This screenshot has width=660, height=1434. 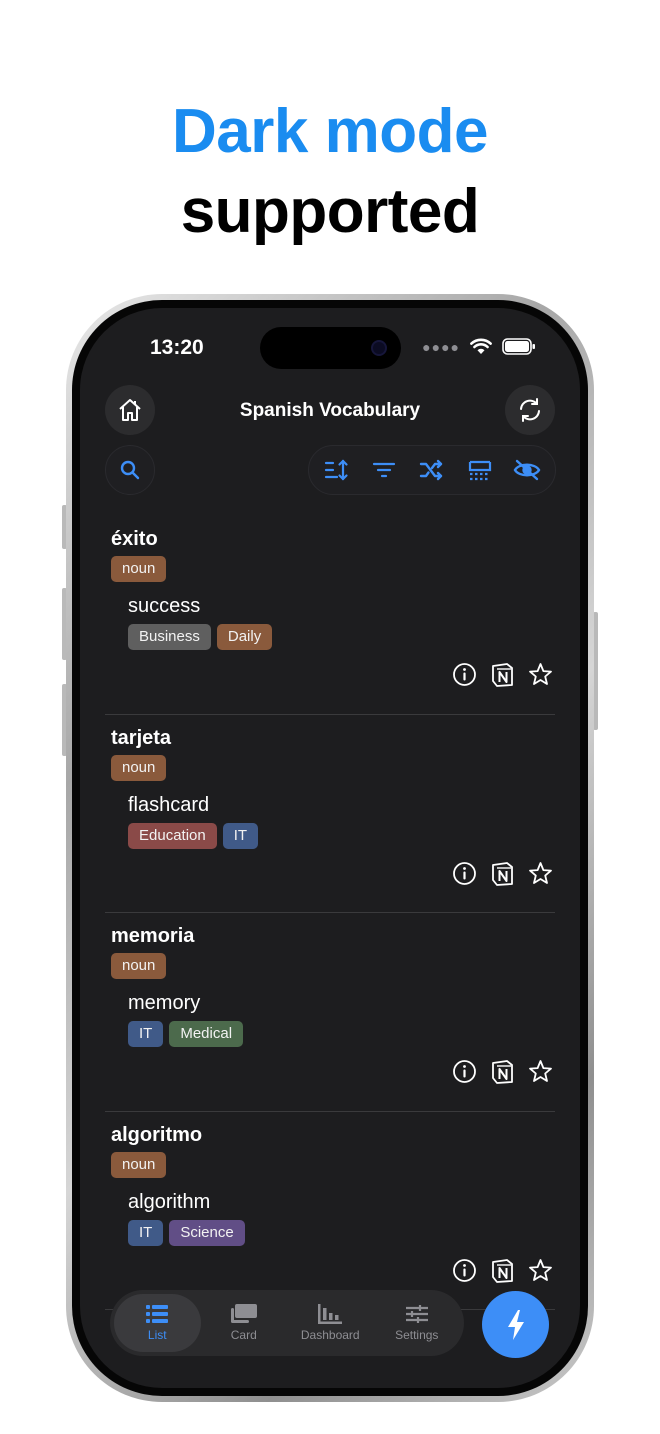 What do you see at coordinates (330, 1314) in the screenshot?
I see `chart-icon` at bounding box center [330, 1314].